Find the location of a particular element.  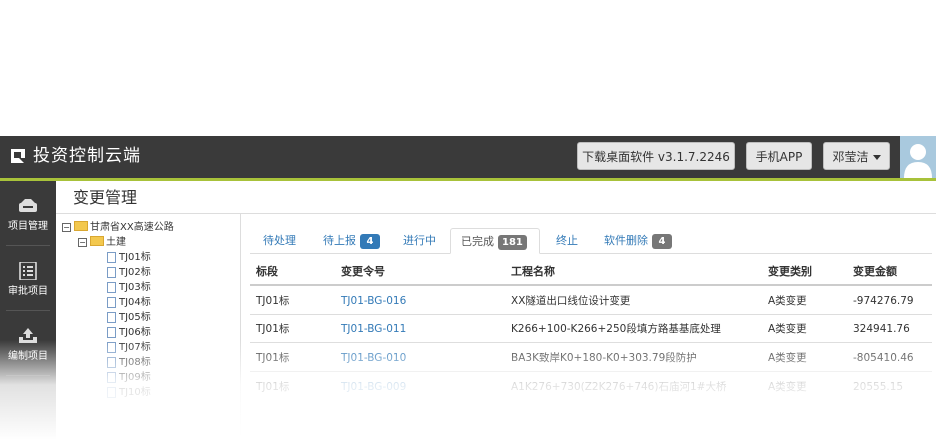

tab-label: 待上报 is located at coordinates (339, 240).